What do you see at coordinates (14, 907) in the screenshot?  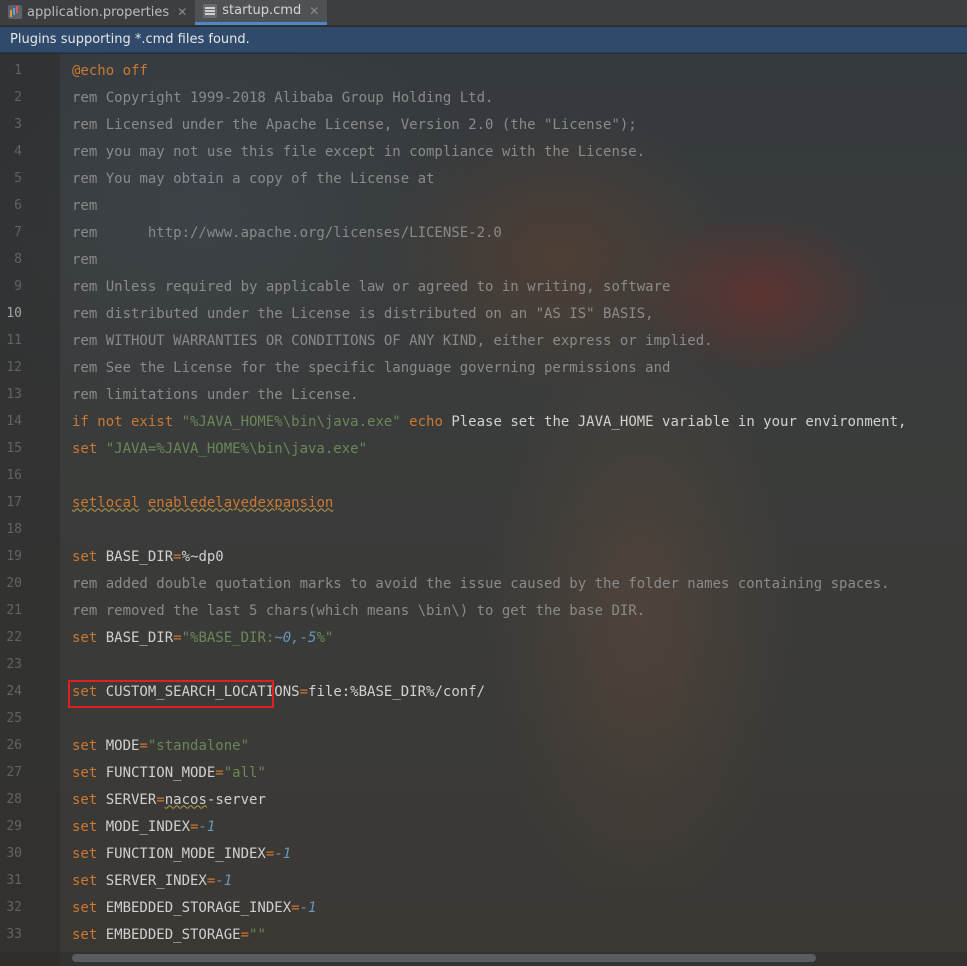 I see `line-number: 32` at bounding box center [14, 907].